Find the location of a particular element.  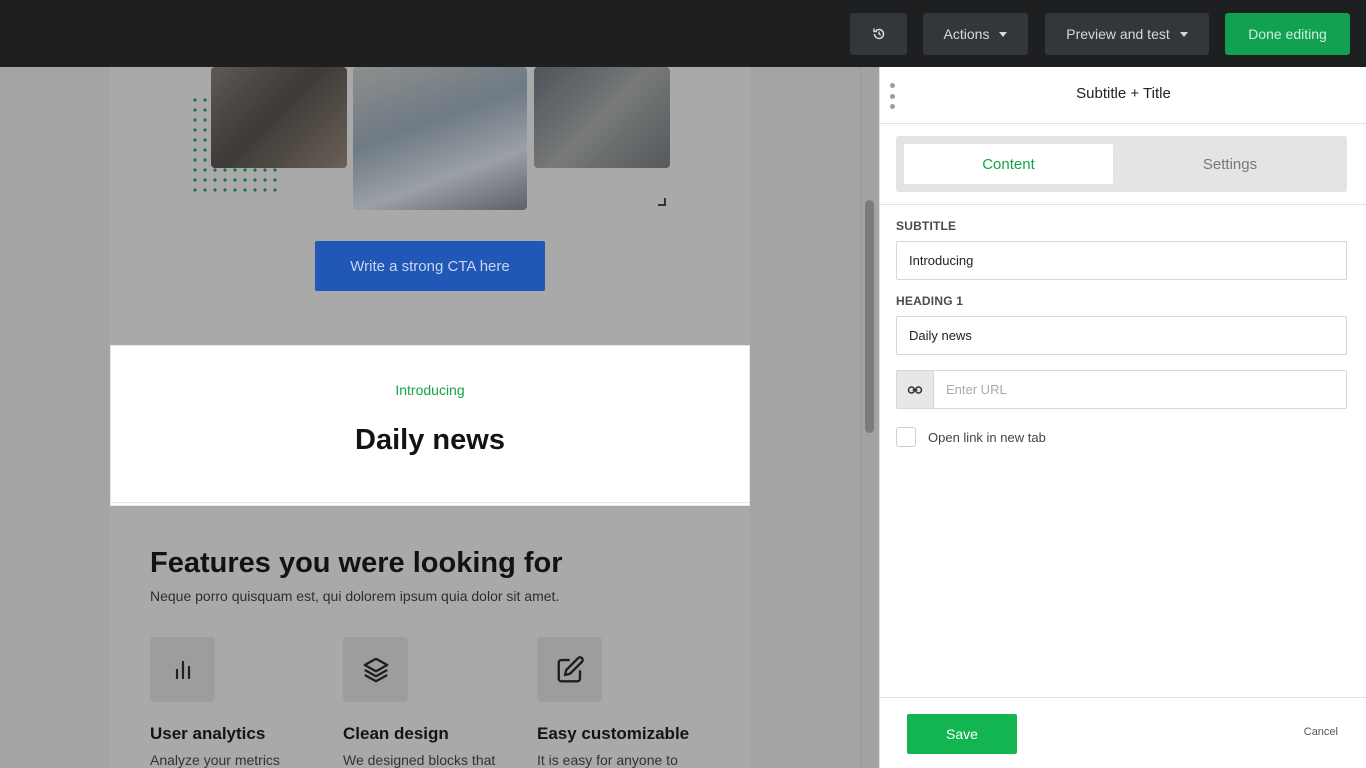

canvas-scrollbar is located at coordinates (869, 417).